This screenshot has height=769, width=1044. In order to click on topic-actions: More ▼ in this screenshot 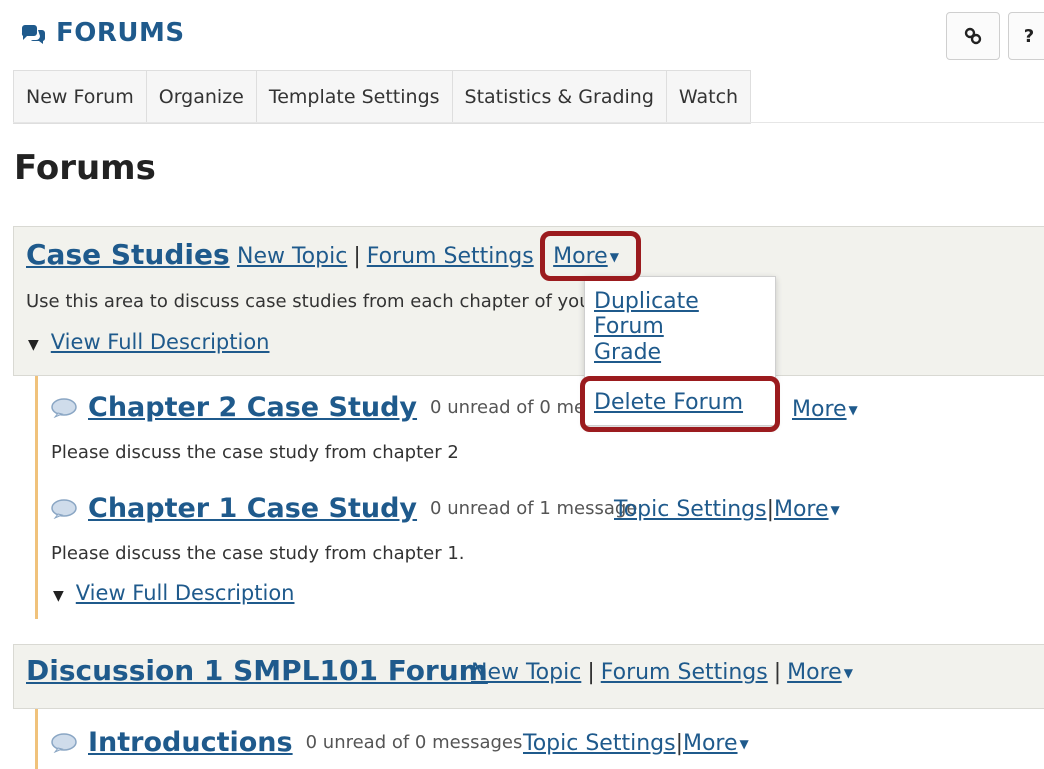, I will do `click(825, 409)`.